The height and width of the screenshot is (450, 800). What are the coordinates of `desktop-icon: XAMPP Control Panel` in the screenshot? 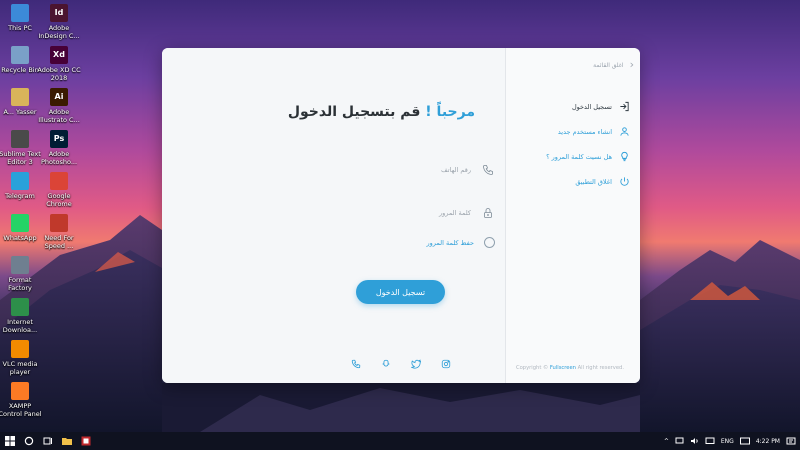 It's located at (21, 400).